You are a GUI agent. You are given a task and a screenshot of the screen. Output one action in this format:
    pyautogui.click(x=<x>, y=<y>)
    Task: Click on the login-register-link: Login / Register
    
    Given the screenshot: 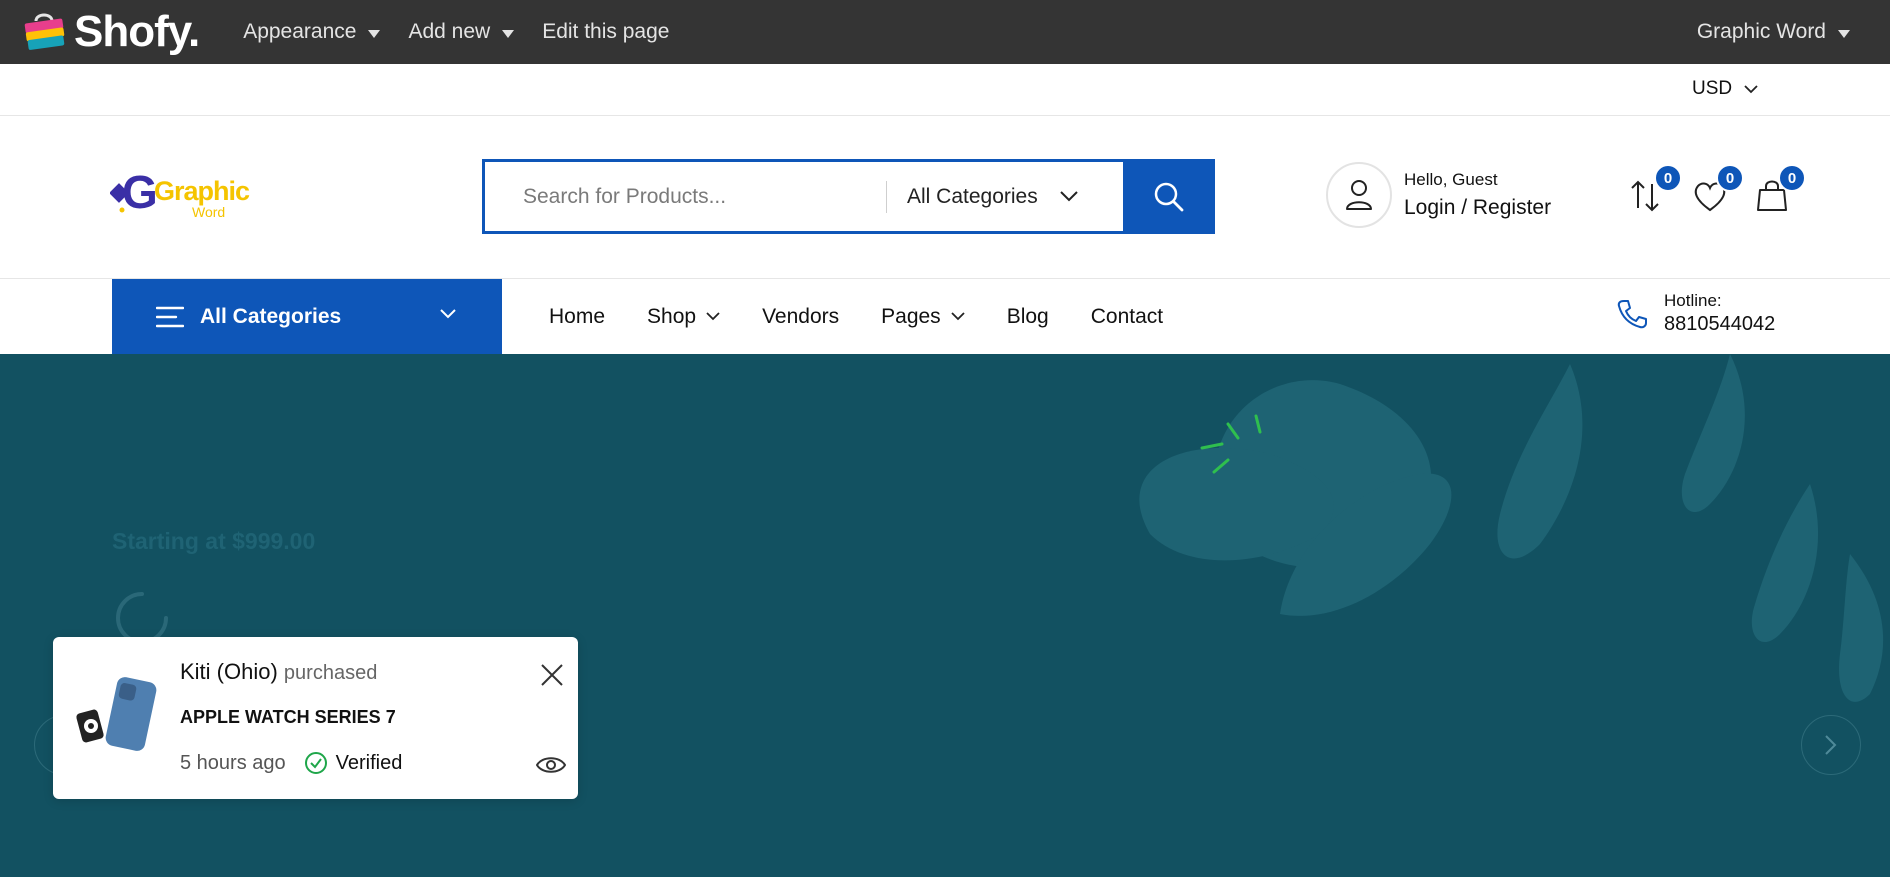 What is the action you would take?
    pyautogui.click(x=1477, y=208)
    